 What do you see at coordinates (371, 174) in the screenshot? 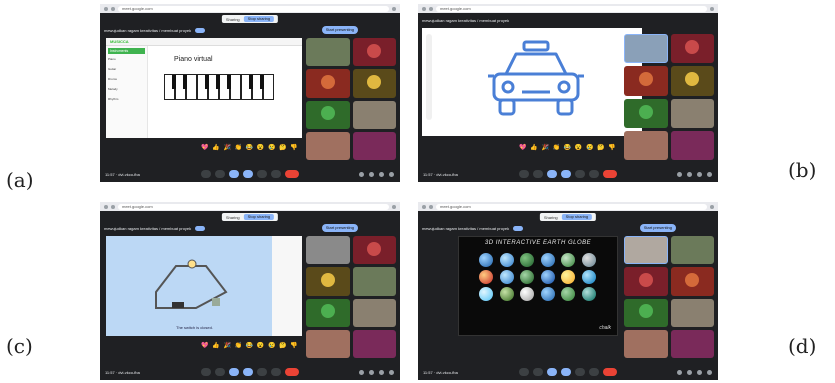
I see `people-icon` at bounding box center [371, 174].